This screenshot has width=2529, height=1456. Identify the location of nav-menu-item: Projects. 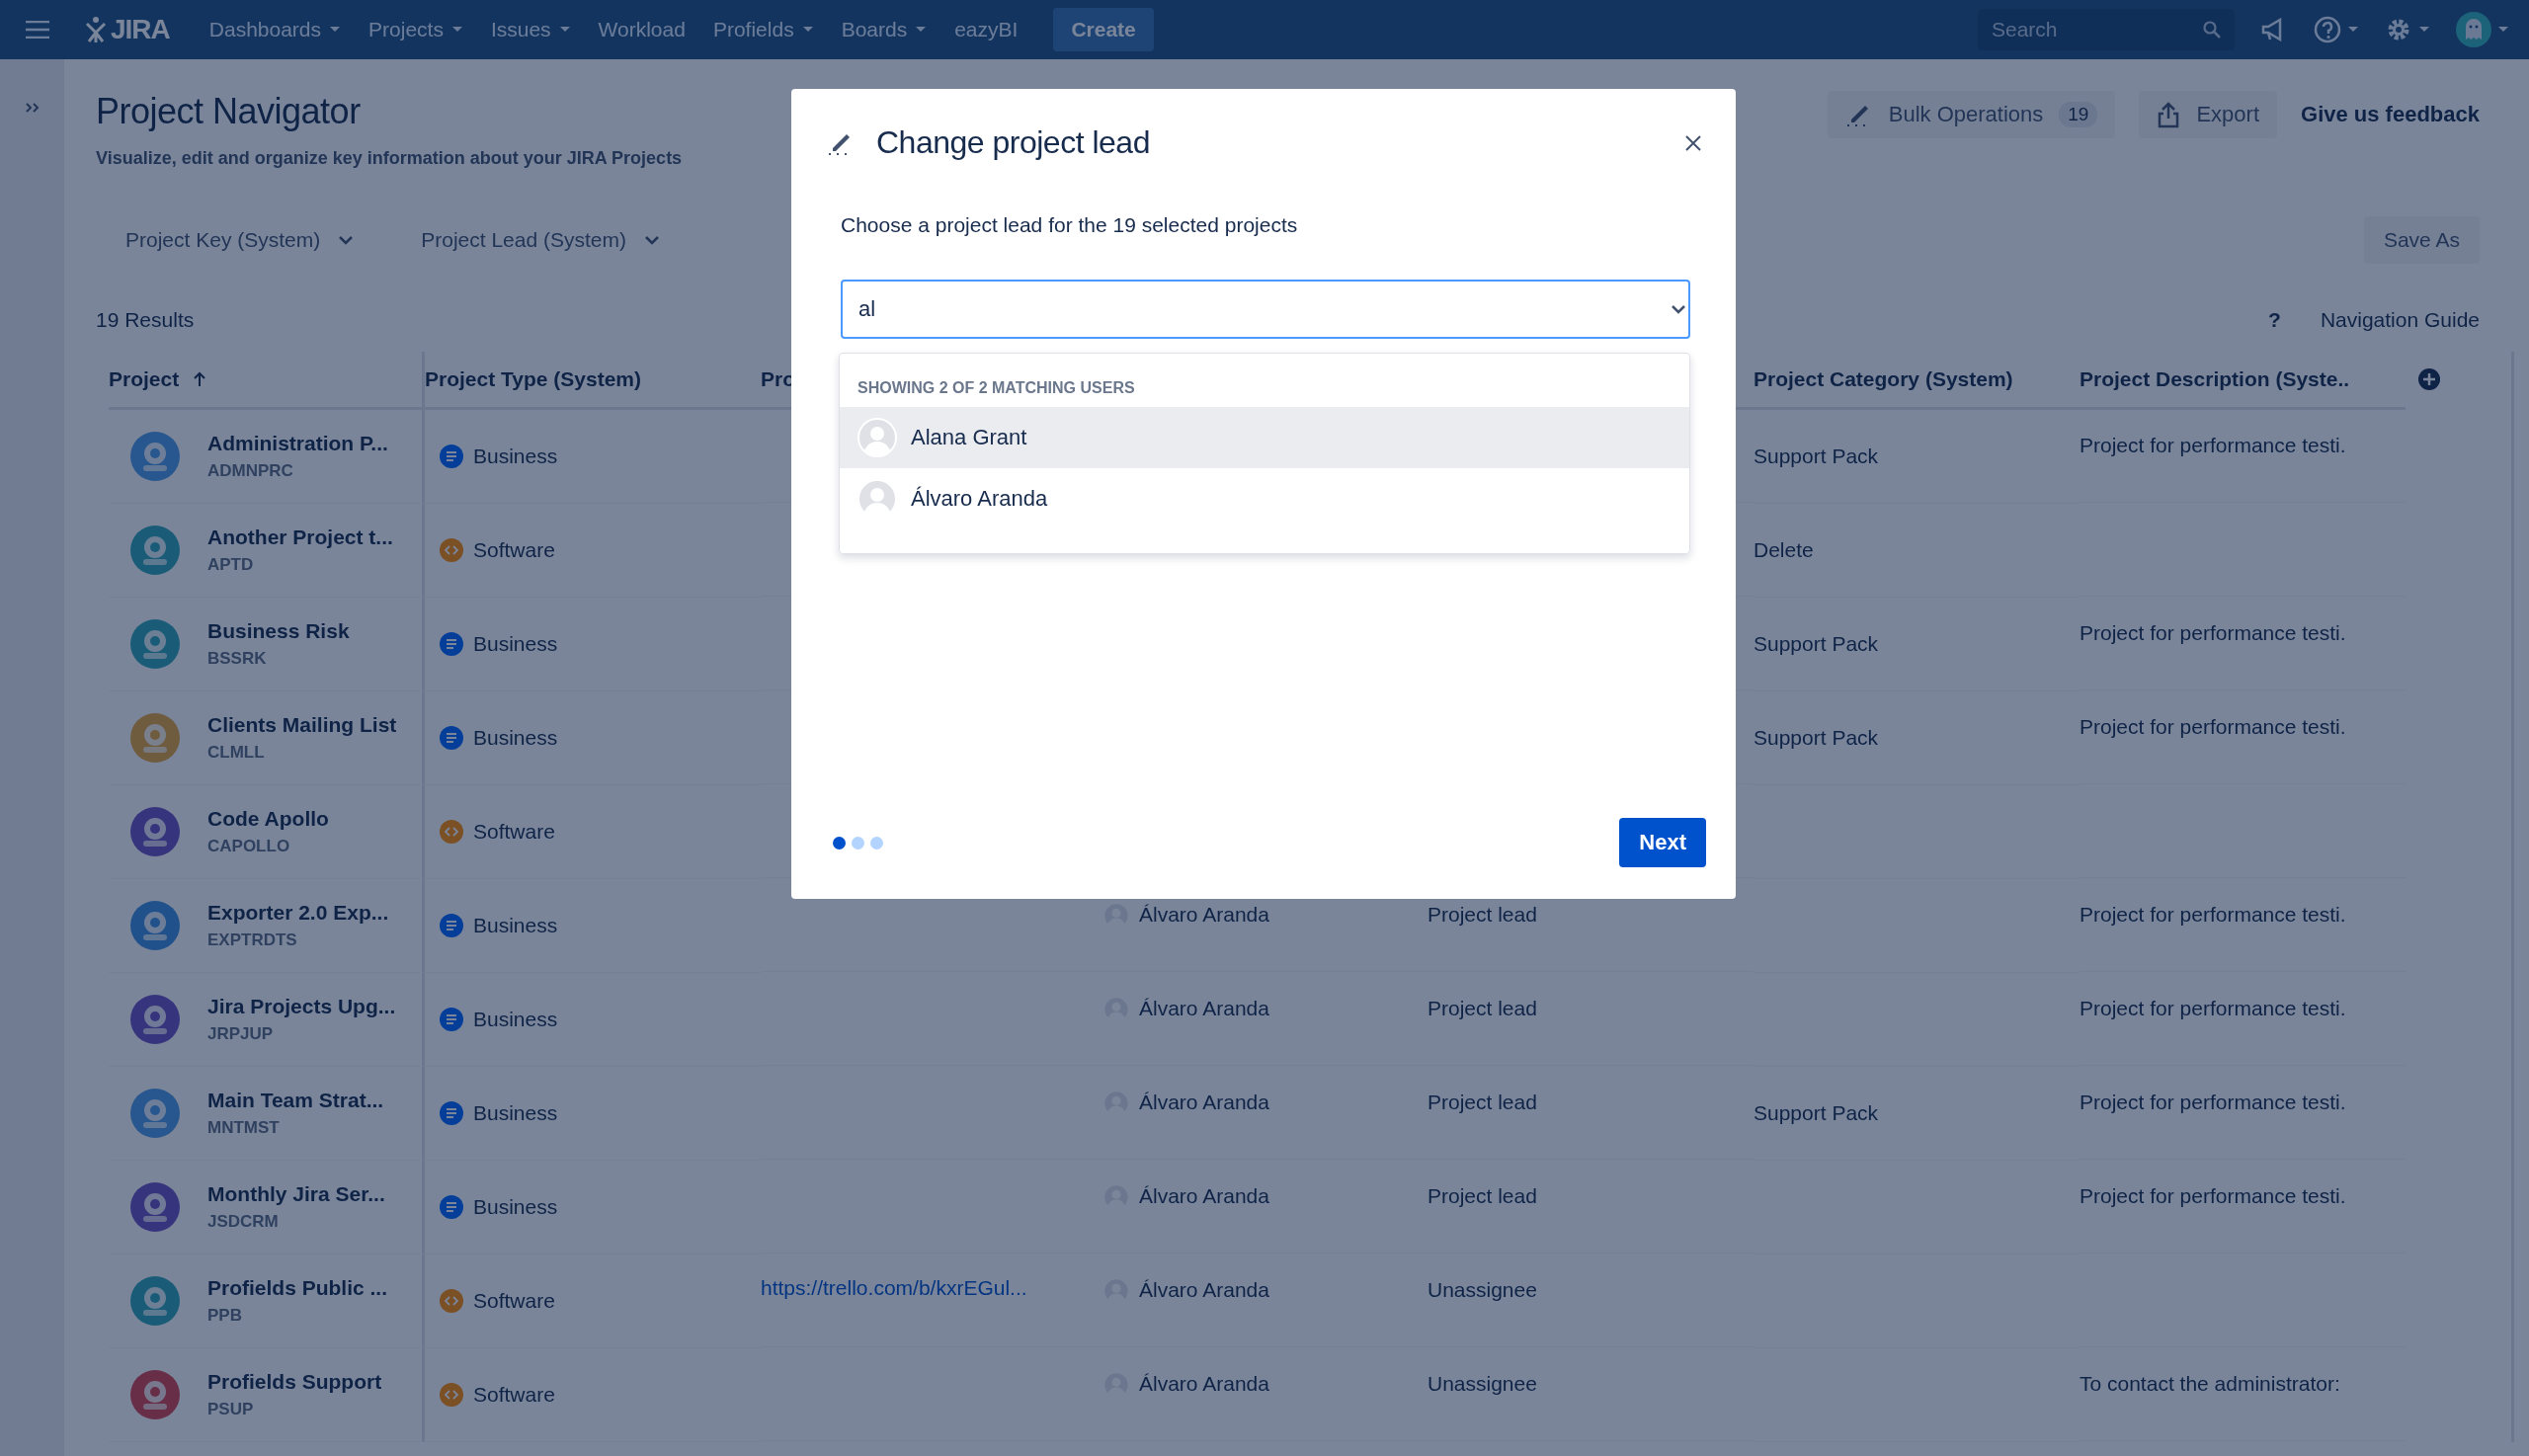
(416, 29).